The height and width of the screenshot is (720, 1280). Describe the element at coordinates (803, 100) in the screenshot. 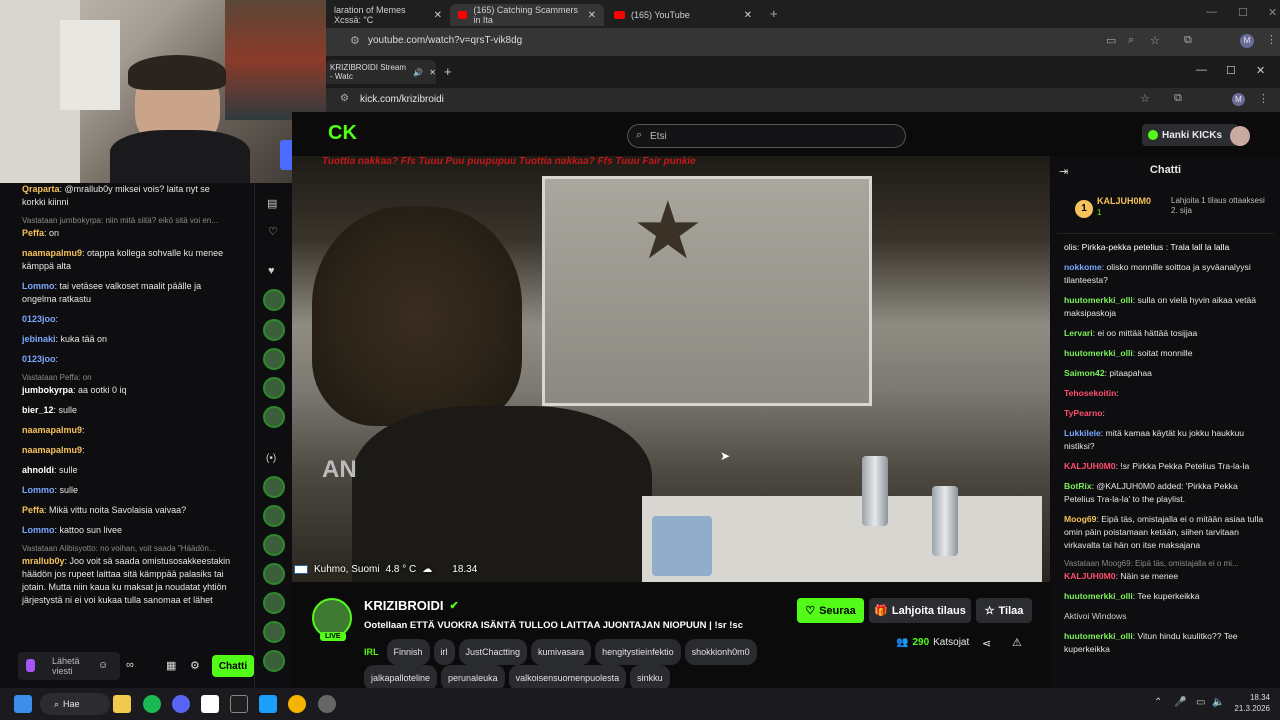

I see `kick-address-bar: ⚙ kick.com/krizibroidi ☆ ⧉ M ⋮` at that location.